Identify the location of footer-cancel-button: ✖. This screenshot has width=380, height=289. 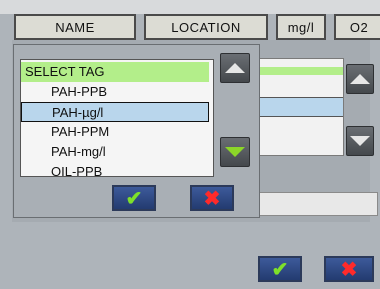
(349, 269).